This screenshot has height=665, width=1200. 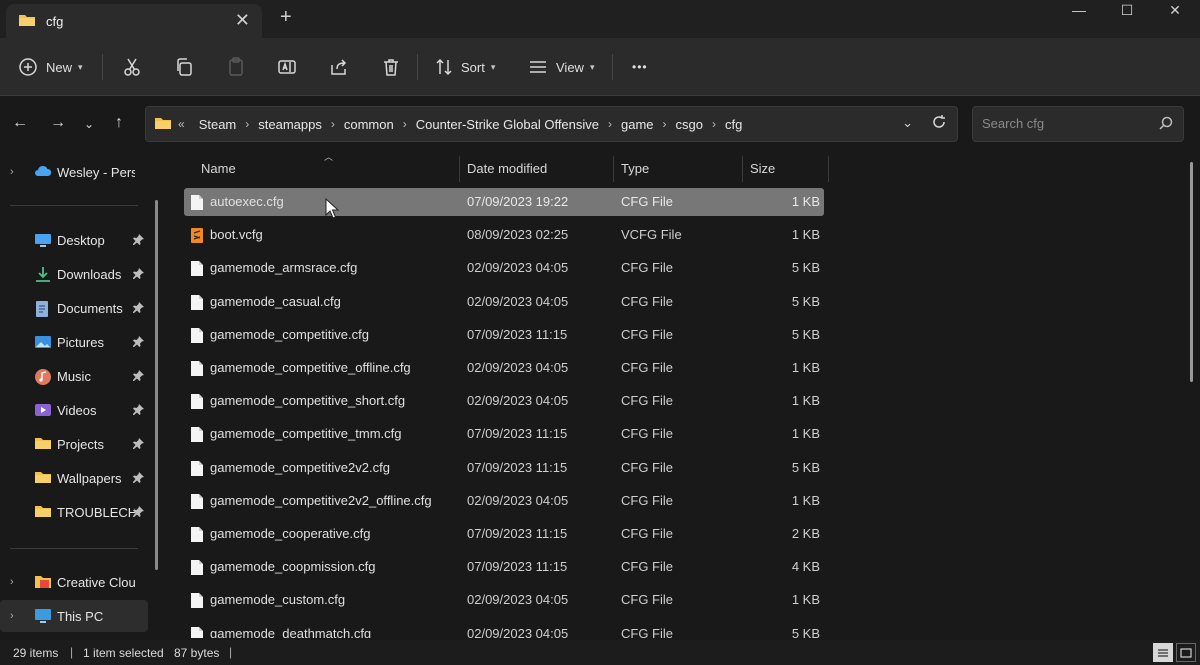 I want to click on sidebar-item-desktop: Desktop, so click(x=74, y=240).